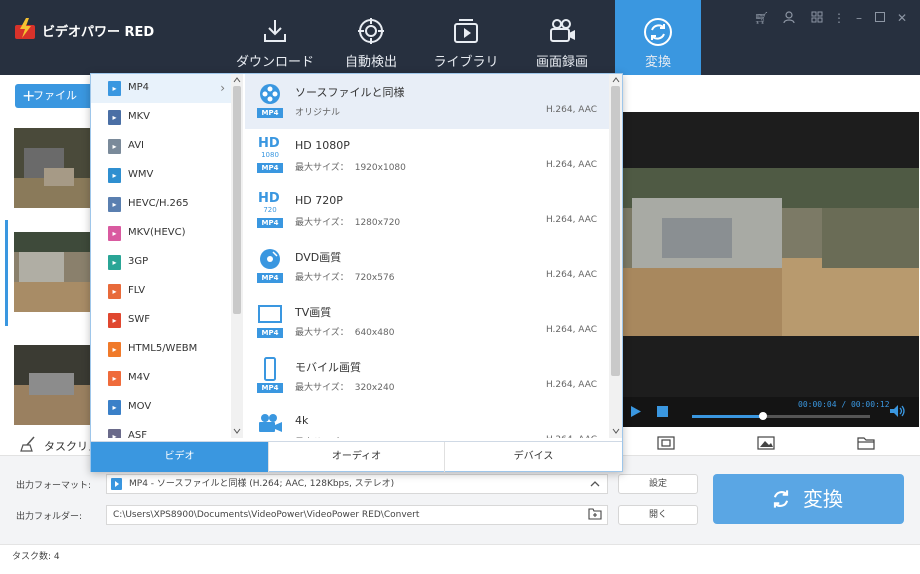 Image resolution: width=920 pixels, height=574 pixels. Describe the element at coordinates (766, 443) in the screenshot. I see `snapshot-icon` at that location.